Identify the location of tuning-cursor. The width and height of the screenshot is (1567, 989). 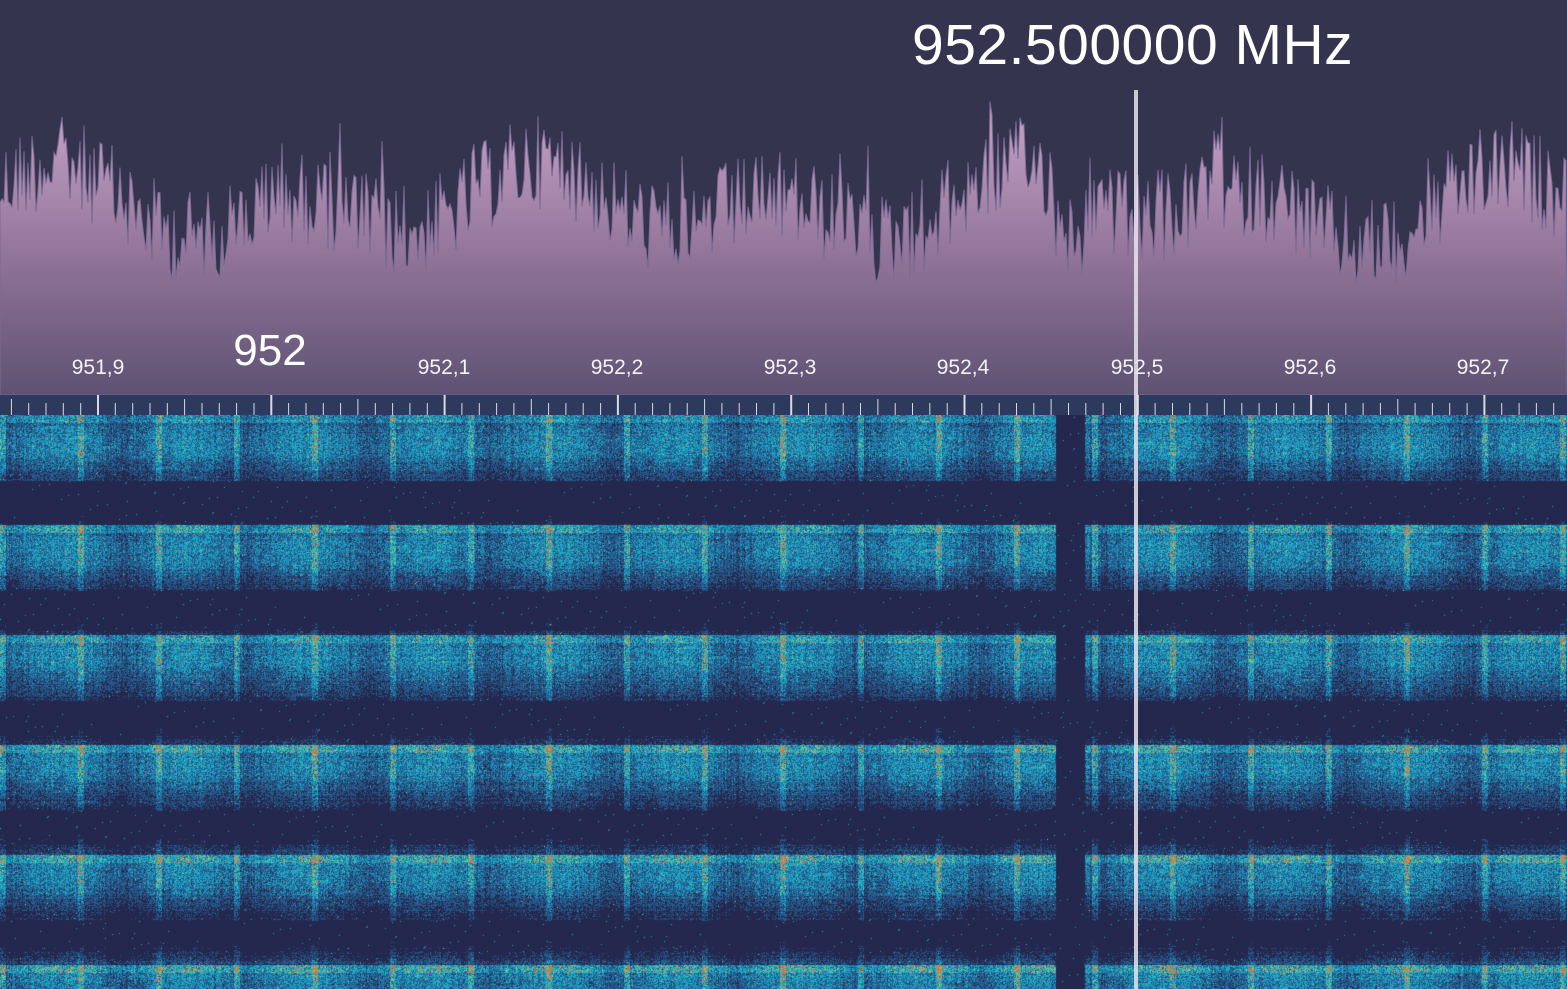
(1136, 539).